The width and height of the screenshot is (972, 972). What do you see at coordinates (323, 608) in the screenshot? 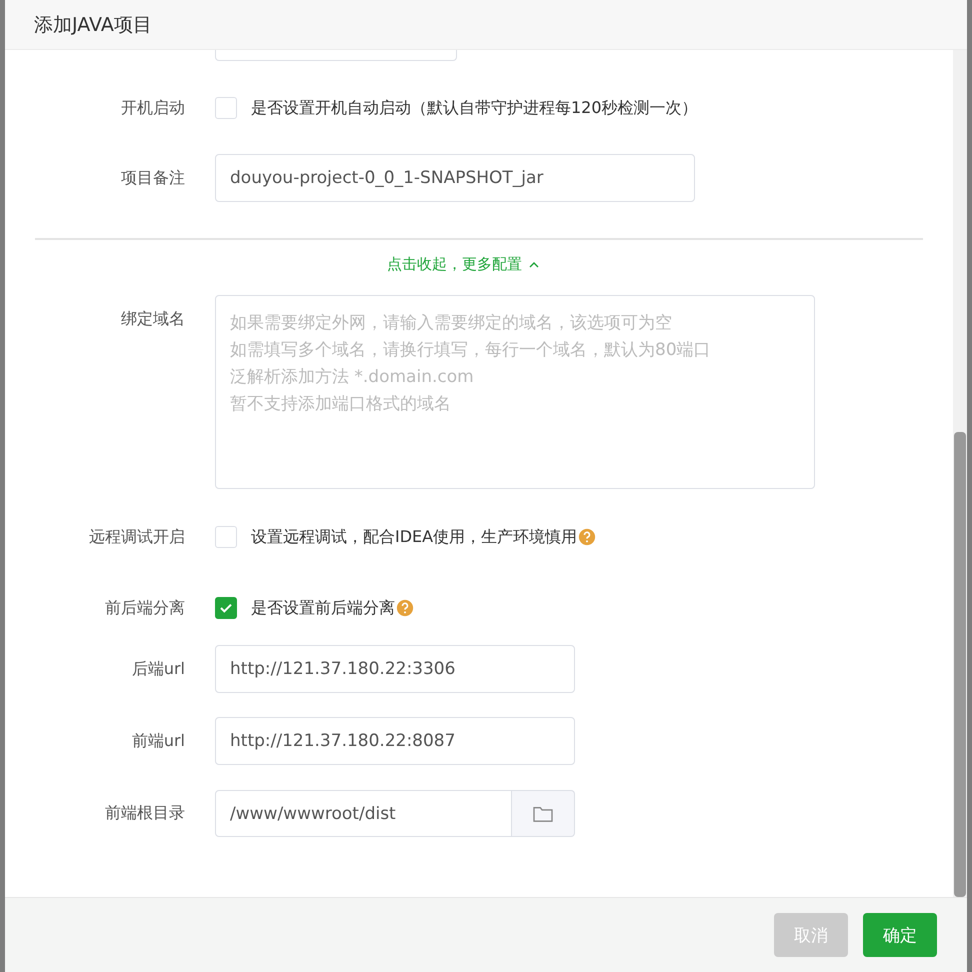
I see `checkbox-label: 是否设置前后端分离` at bounding box center [323, 608].